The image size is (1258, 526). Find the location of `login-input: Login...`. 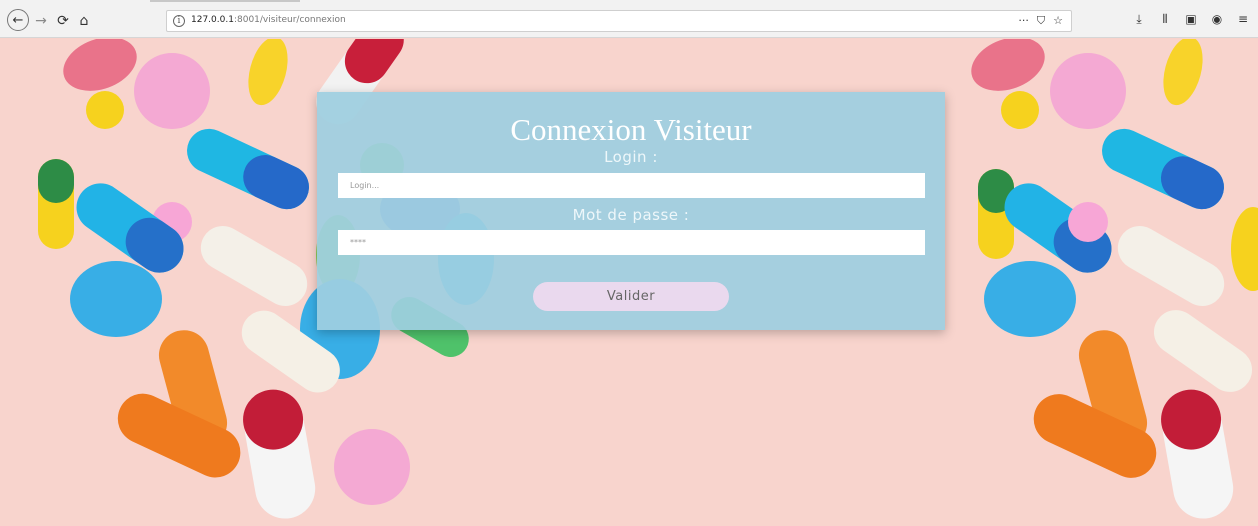

login-input: Login... is located at coordinates (631, 185).